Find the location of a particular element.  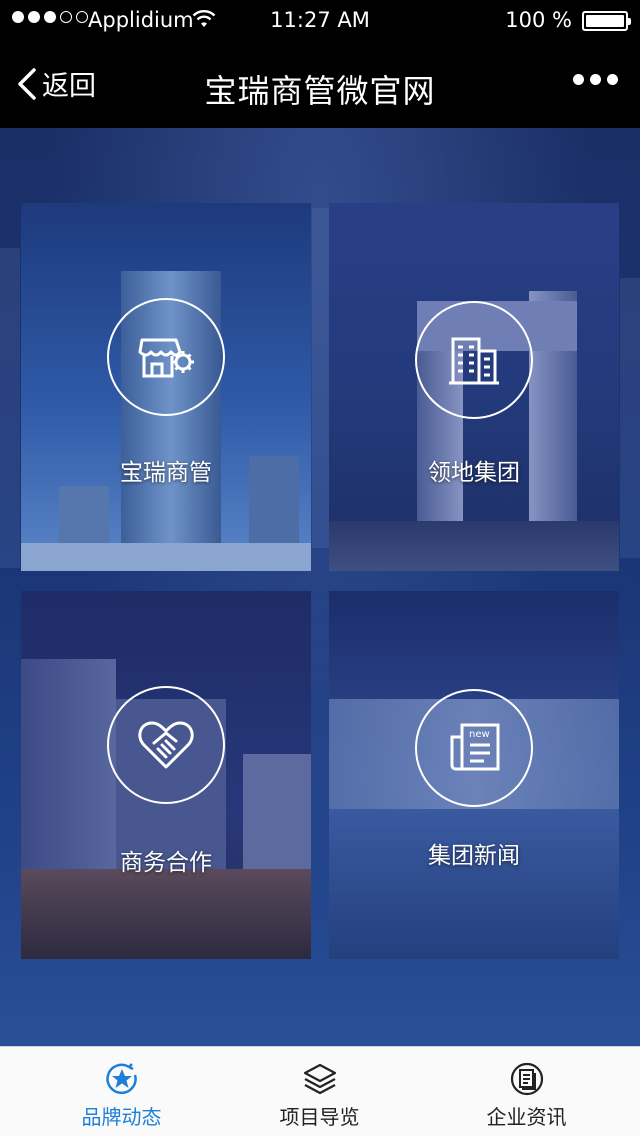

tile-group-news: new 集团新闻 is located at coordinates (474, 775).